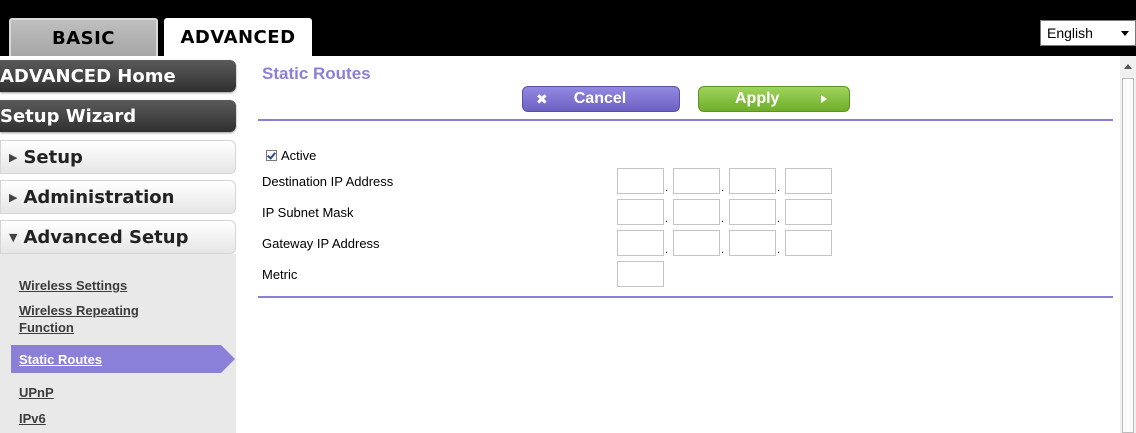 This screenshot has width=1136, height=433. I want to click on close-icon: ✖, so click(542, 98).